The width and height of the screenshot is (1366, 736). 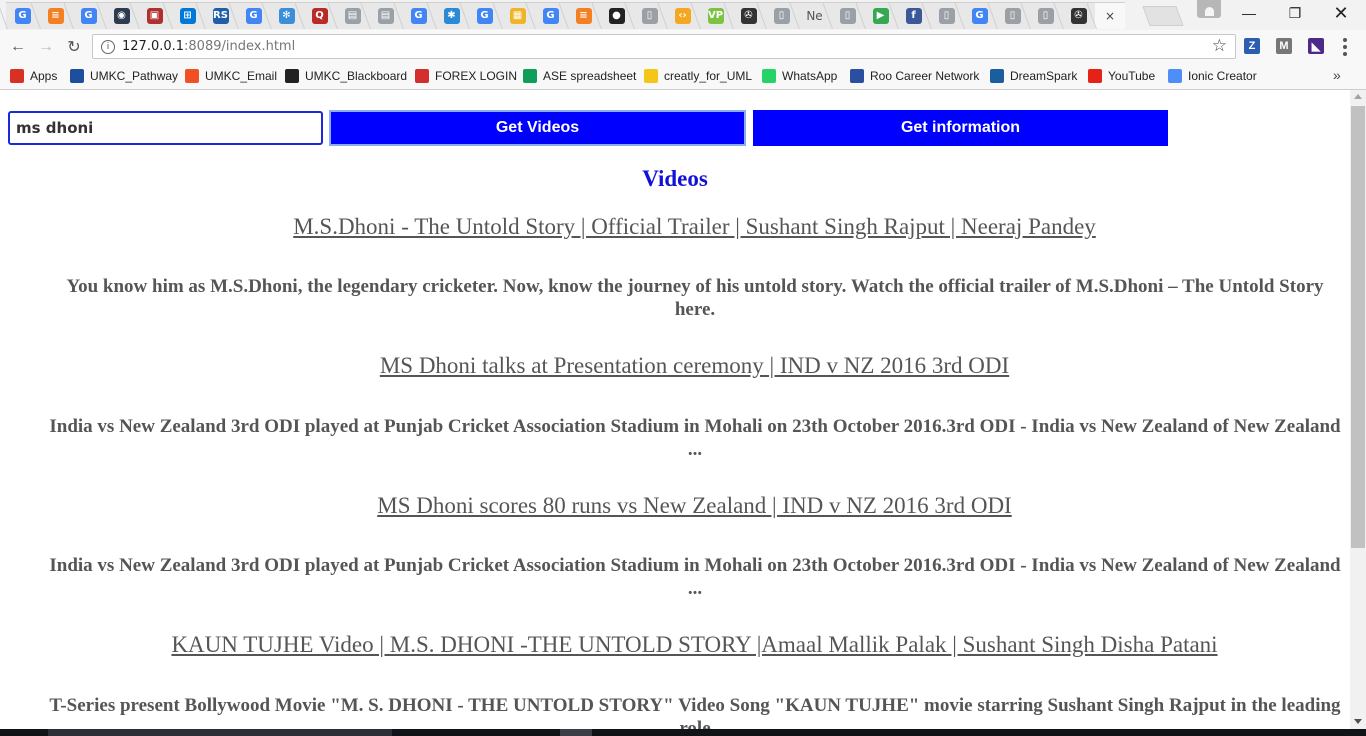 I want to click on camera-icon: ◉, so click(x=121, y=16).